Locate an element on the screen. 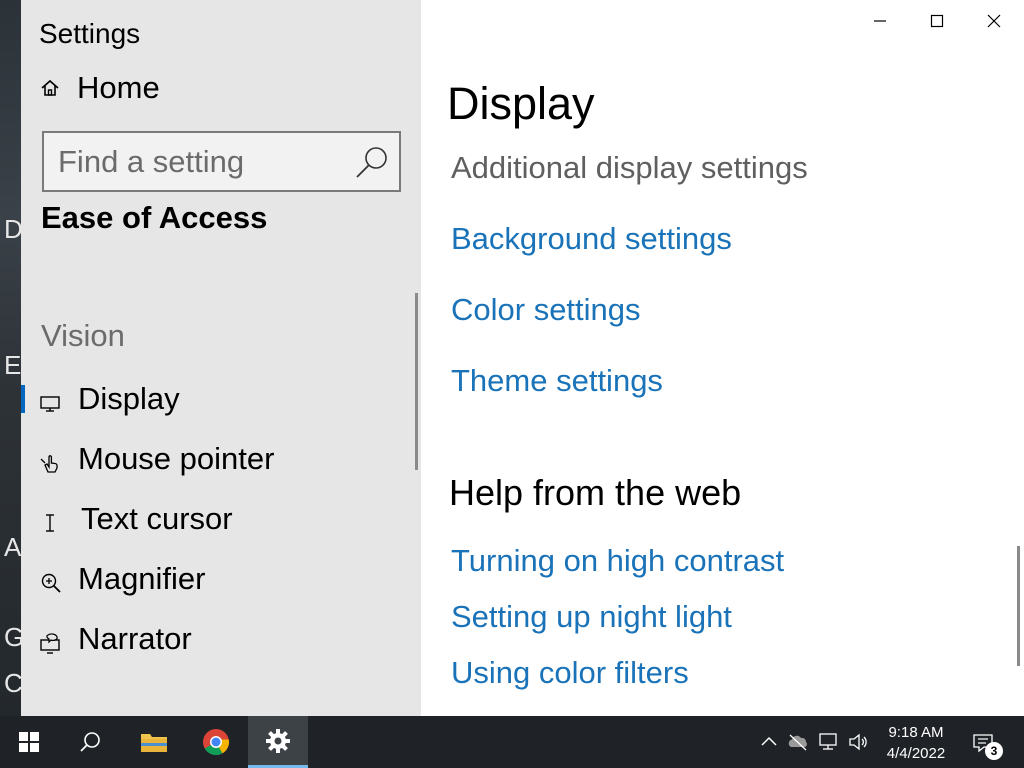 This screenshot has height=768, width=1024. text-cursor-icon is located at coordinates (50, 523).